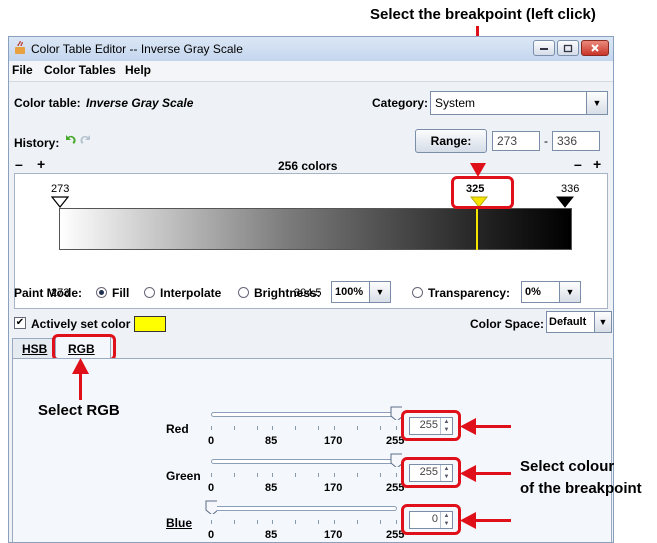 The width and height of the screenshot is (657, 543). What do you see at coordinates (149, 292) in the screenshot?
I see `radio-interpolate` at bounding box center [149, 292].